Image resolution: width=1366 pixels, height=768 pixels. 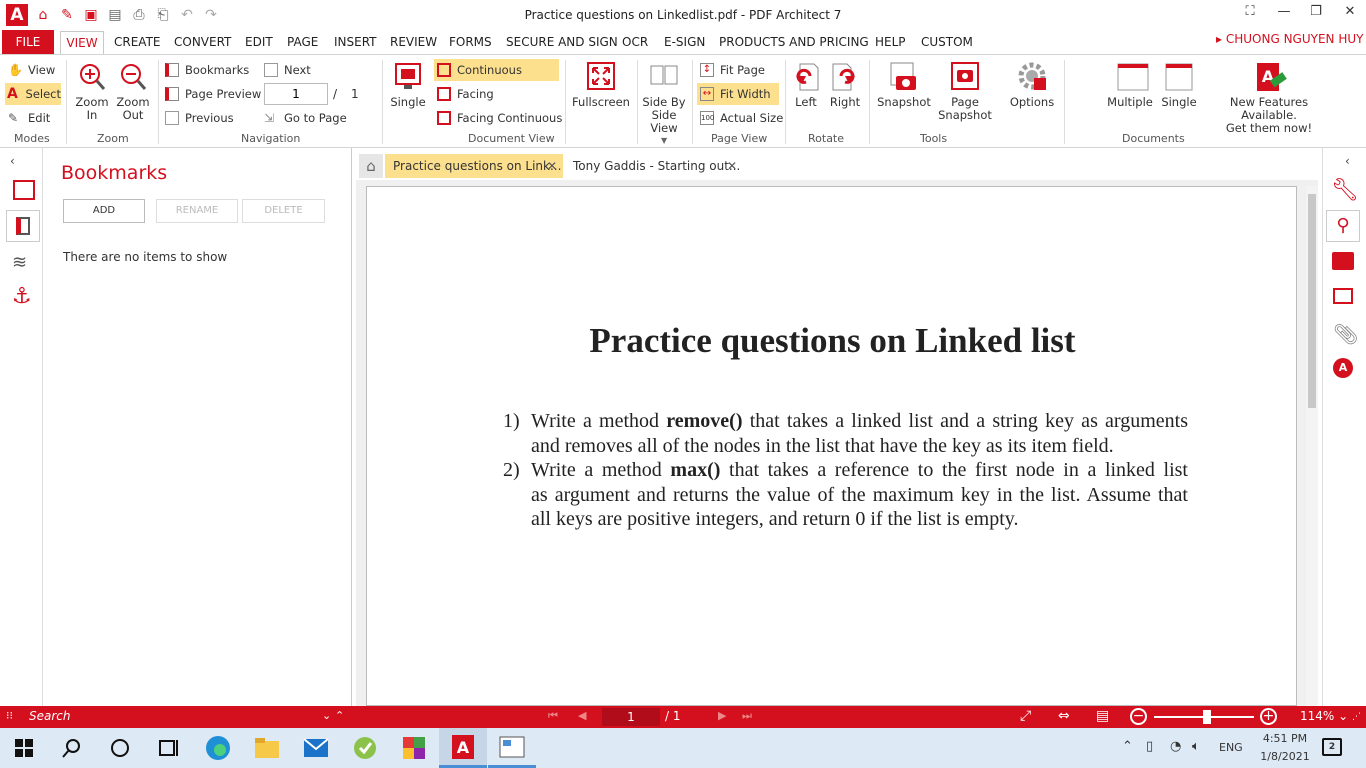 What do you see at coordinates (19, 262) in the screenshot?
I see `layers-icon: ≋` at bounding box center [19, 262].